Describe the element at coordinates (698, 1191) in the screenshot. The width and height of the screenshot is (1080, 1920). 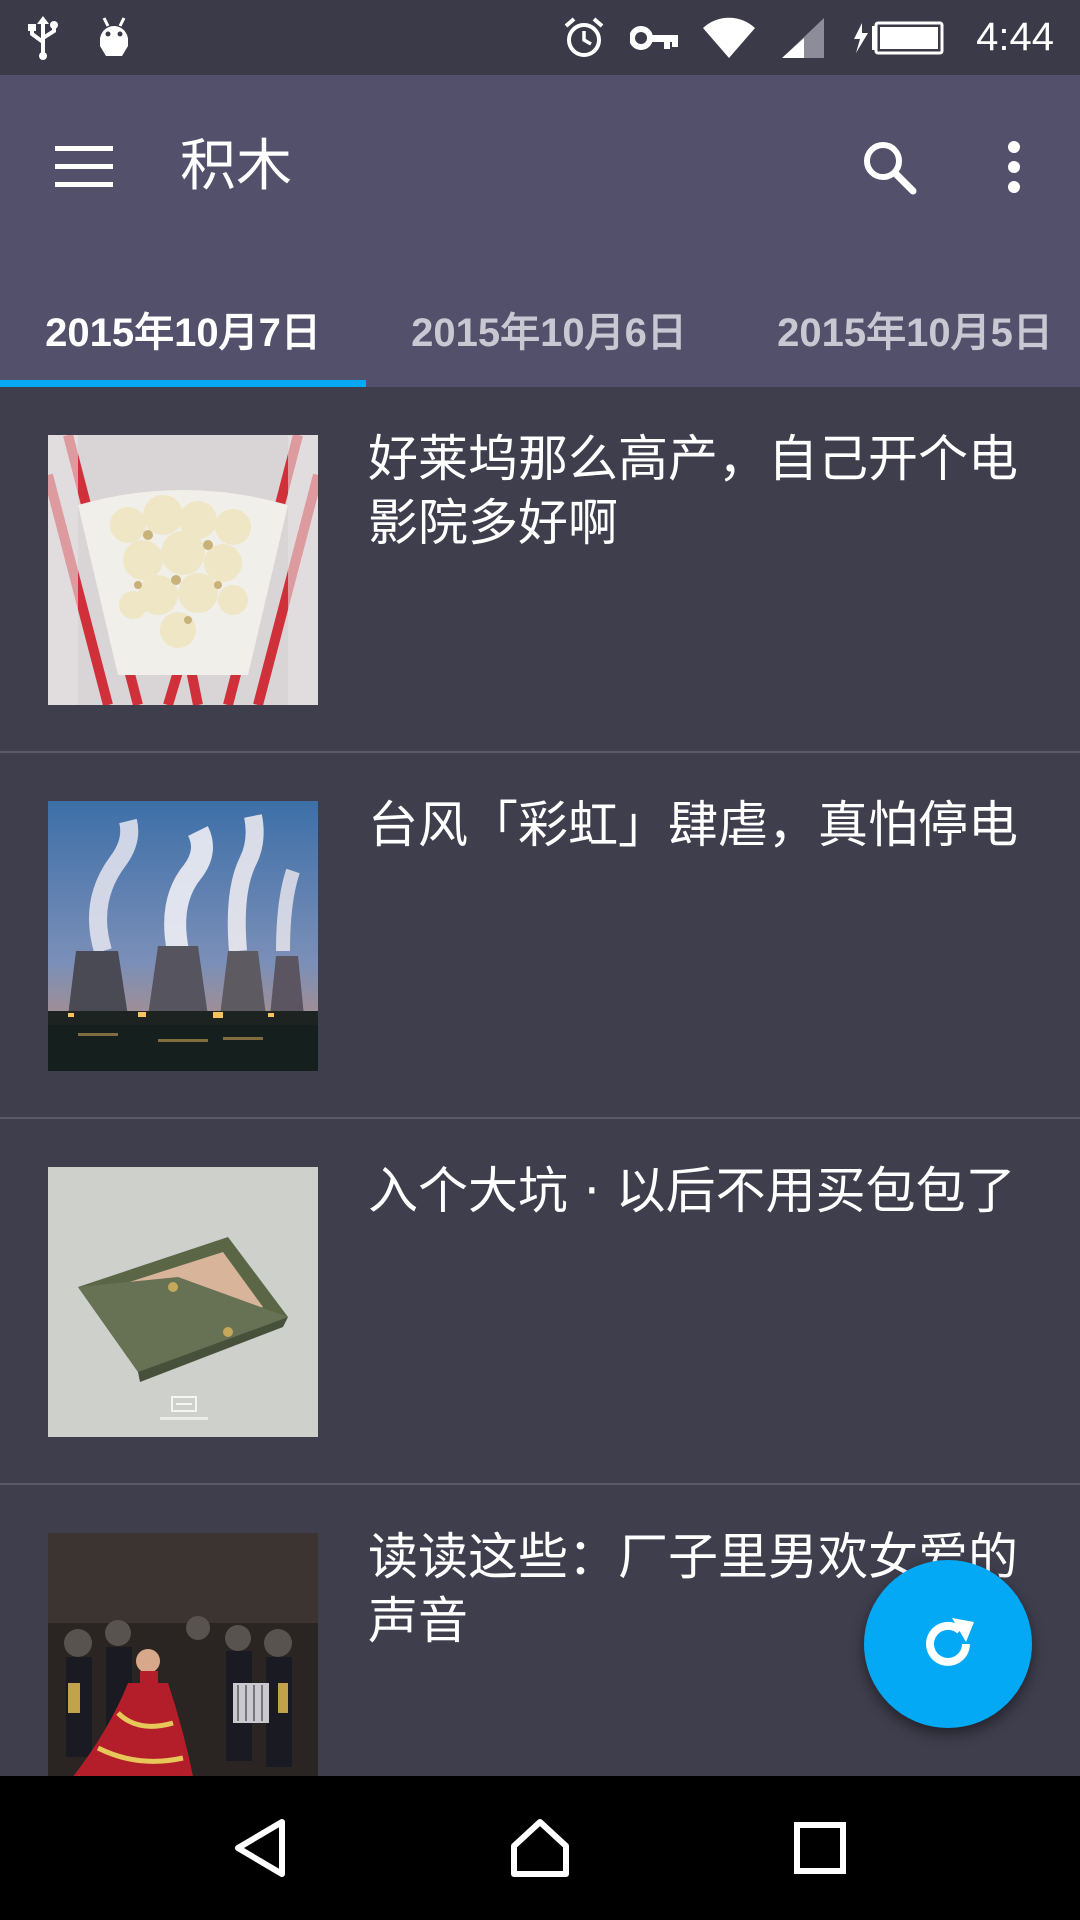
I see `article-title: 入个大坑 · 以后不用买包包了` at that location.